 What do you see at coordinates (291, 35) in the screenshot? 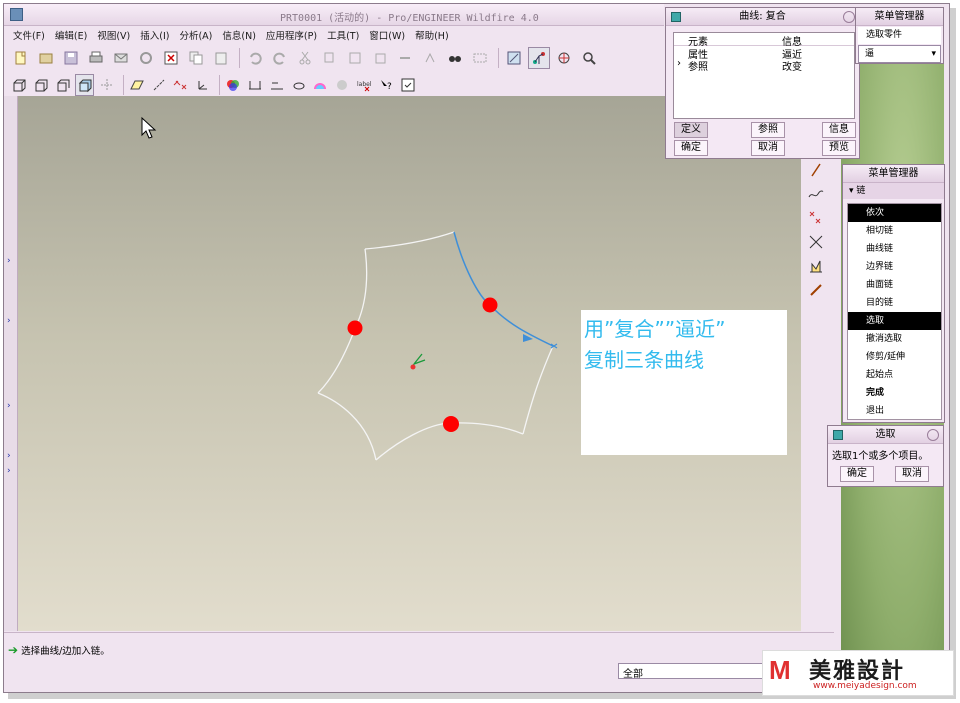
I see `menu-applications: 应用程序(P)` at bounding box center [291, 35].